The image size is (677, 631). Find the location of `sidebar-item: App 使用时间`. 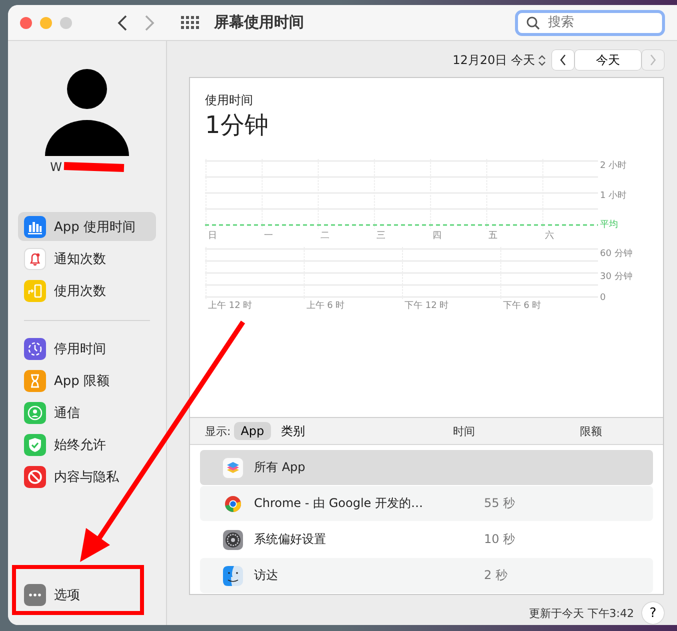

sidebar-item: App 使用时间 is located at coordinates (87, 226).